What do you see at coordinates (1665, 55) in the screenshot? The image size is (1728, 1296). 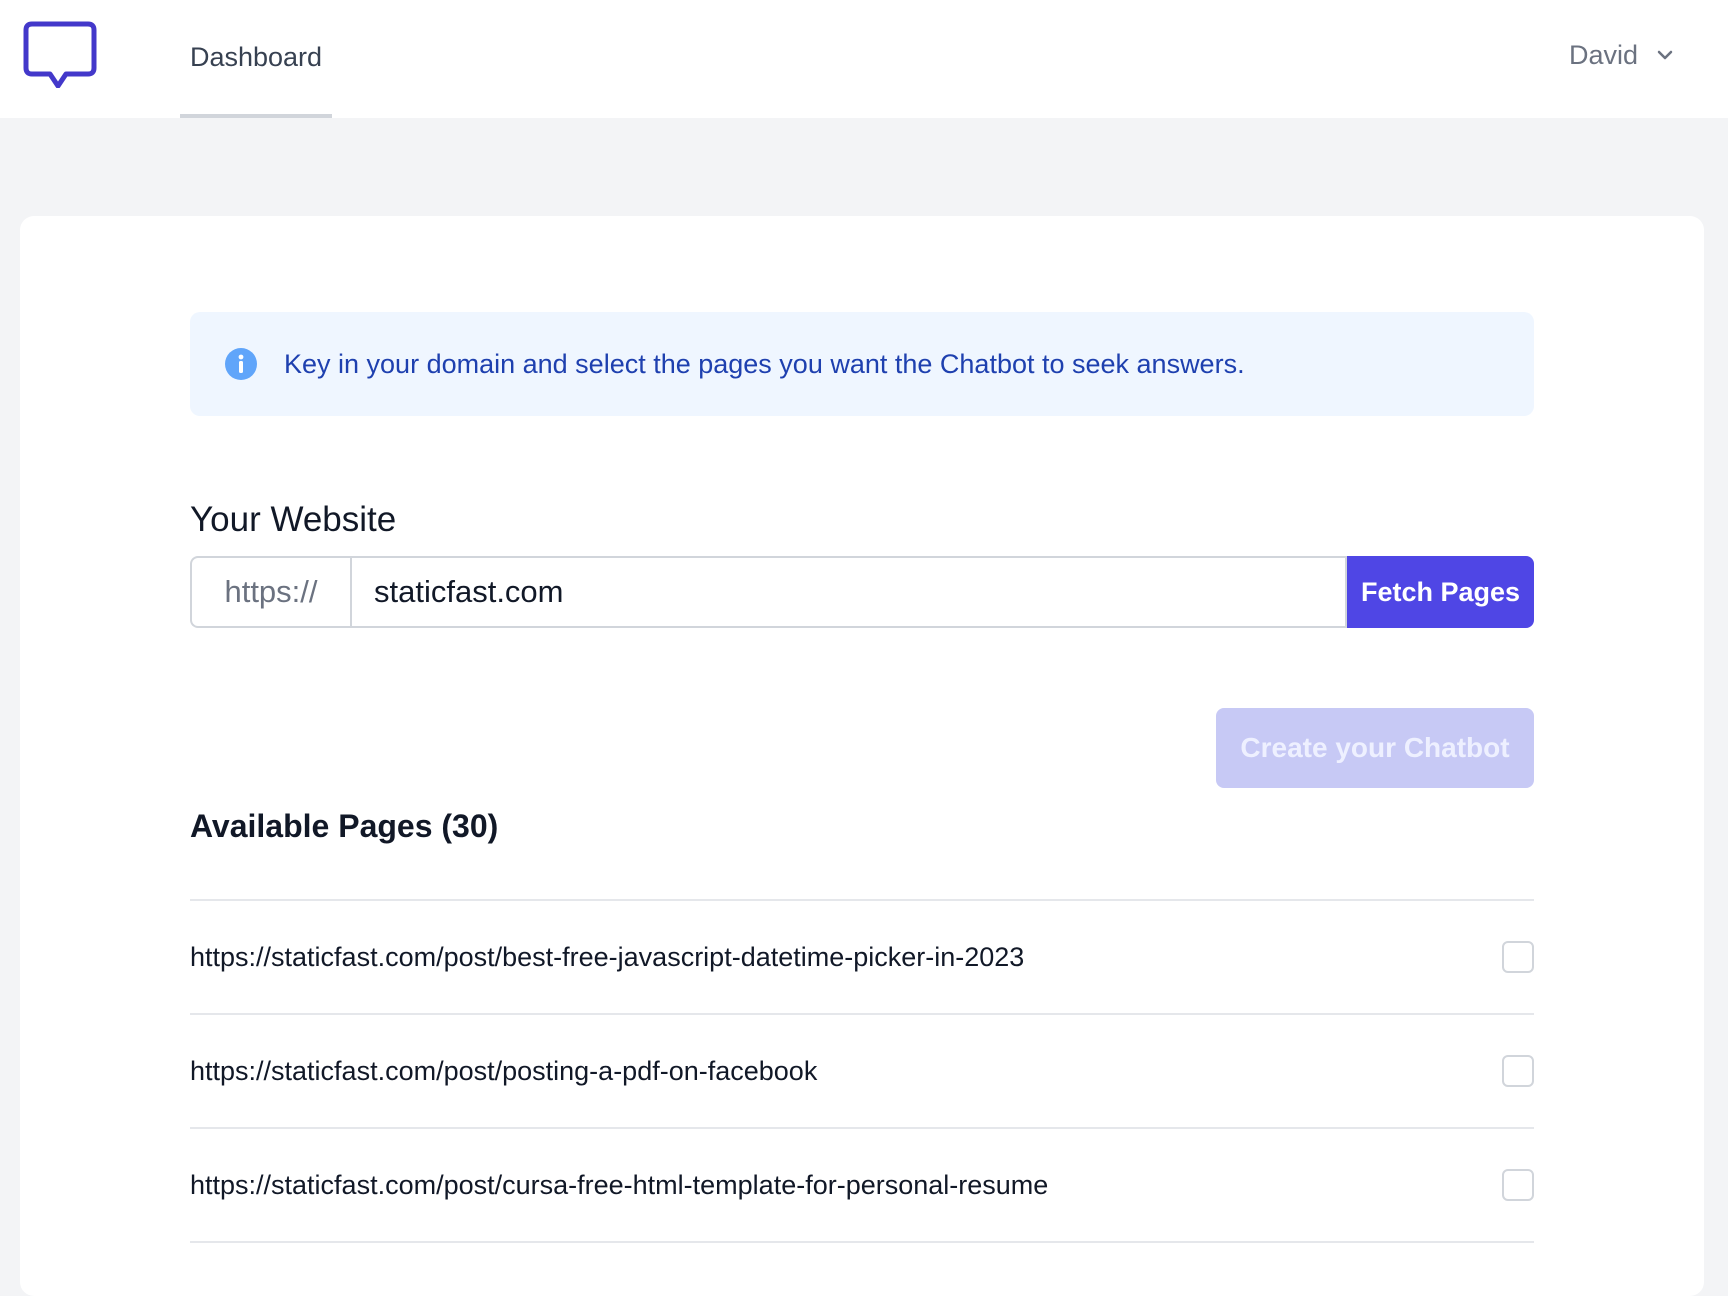 I see `chevron-down-icon` at bounding box center [1665, 55].